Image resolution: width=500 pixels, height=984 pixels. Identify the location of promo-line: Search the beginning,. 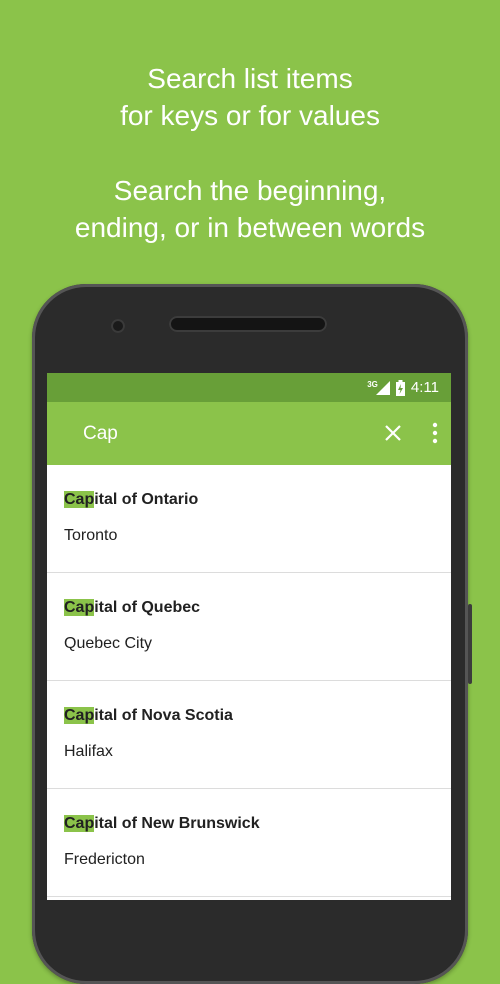
(250, 190).